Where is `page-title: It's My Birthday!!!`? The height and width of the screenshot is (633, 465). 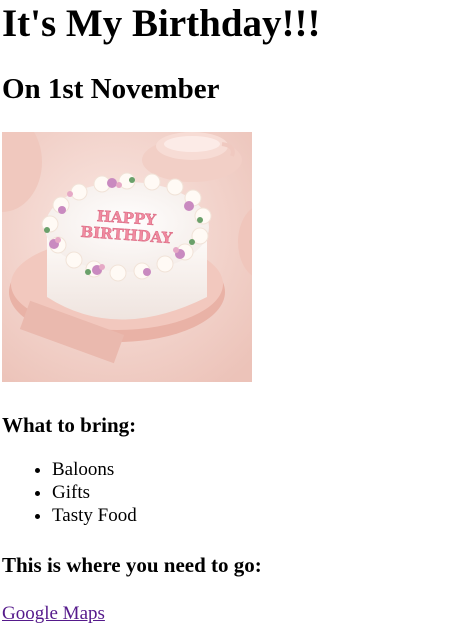 page-title: It's My Birthday!!! is located at coordinates (161, 23).